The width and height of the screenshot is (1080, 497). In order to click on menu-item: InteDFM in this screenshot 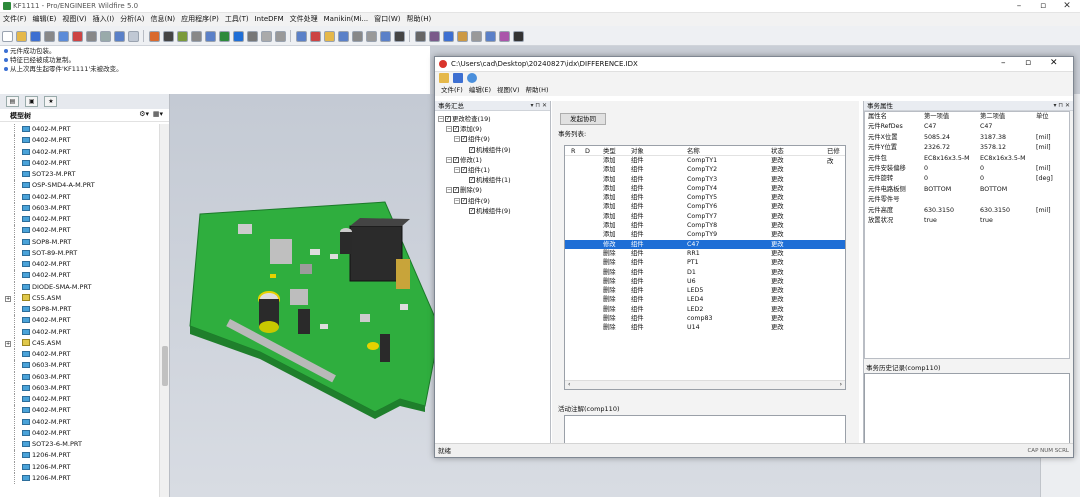, I will do `click(269, 19)`.